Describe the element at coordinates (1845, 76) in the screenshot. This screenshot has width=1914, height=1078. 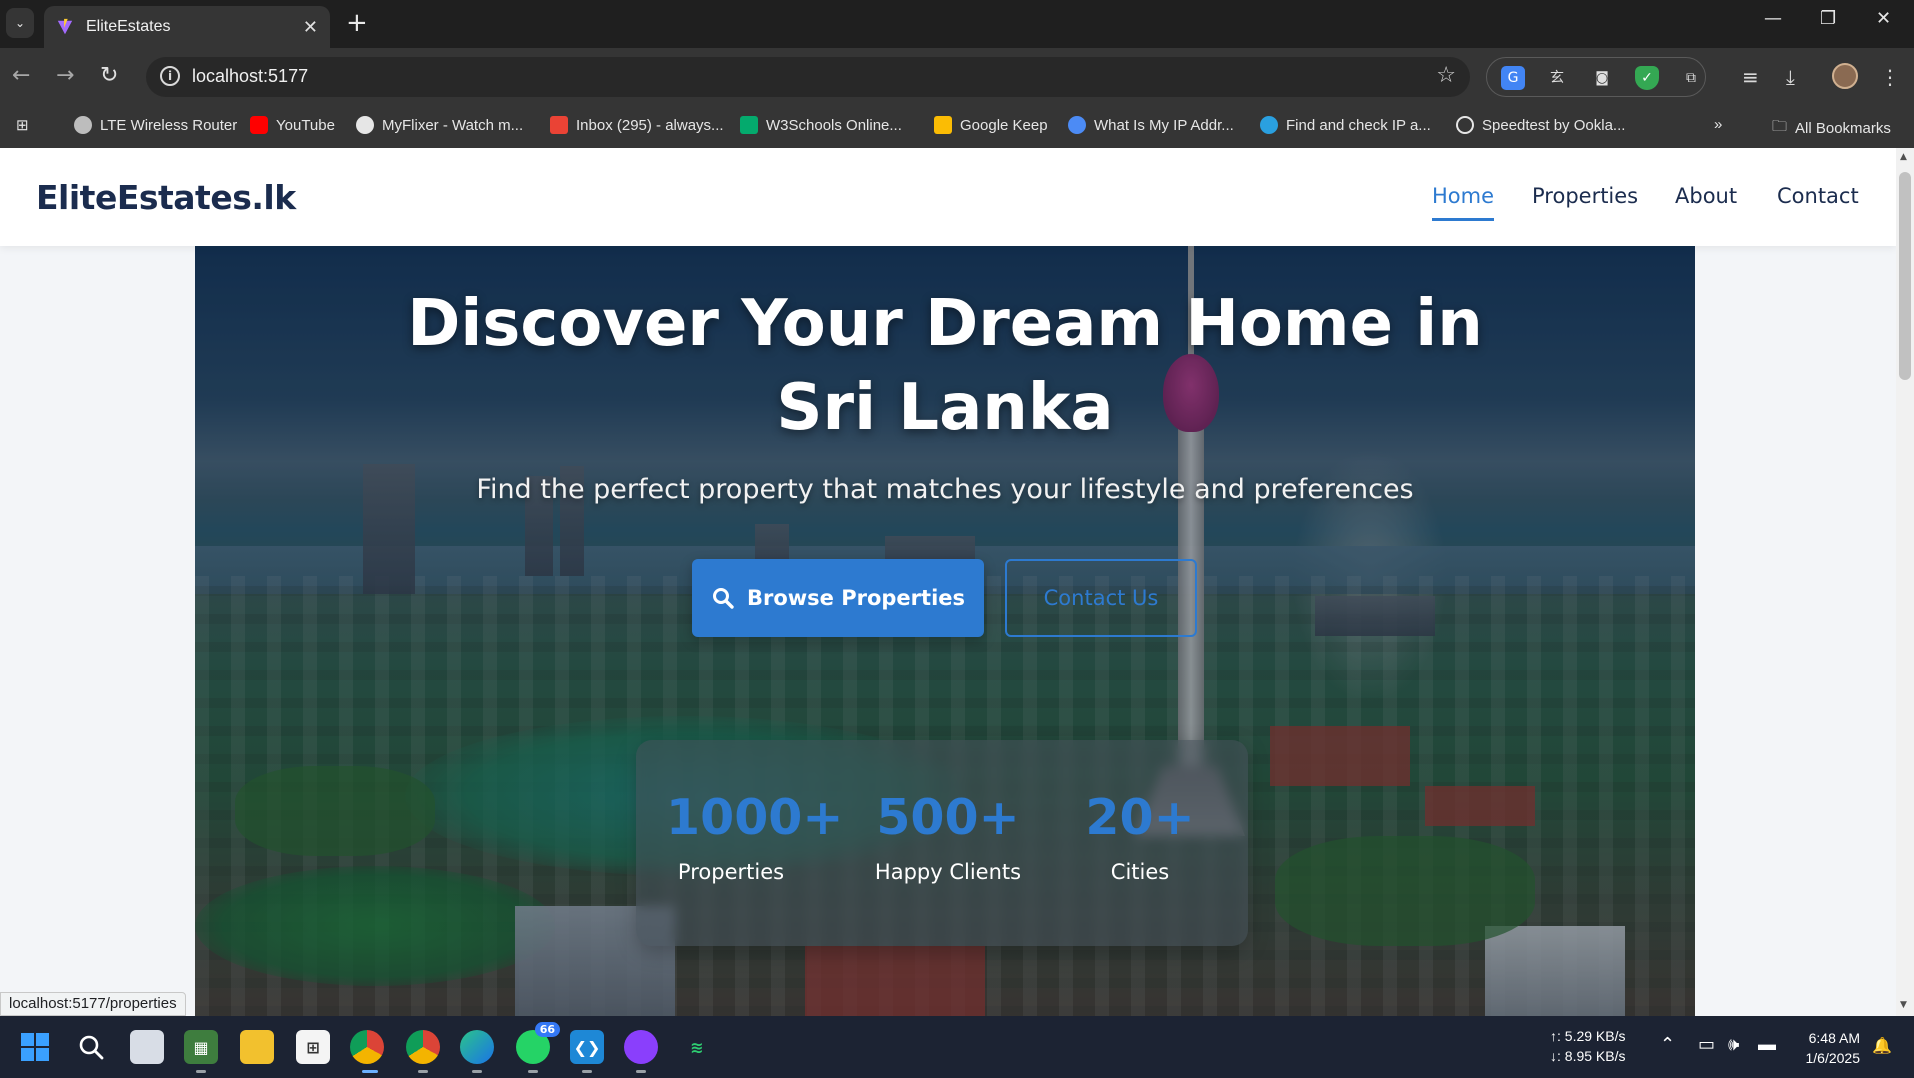
I see `profile-avatar` at that location.